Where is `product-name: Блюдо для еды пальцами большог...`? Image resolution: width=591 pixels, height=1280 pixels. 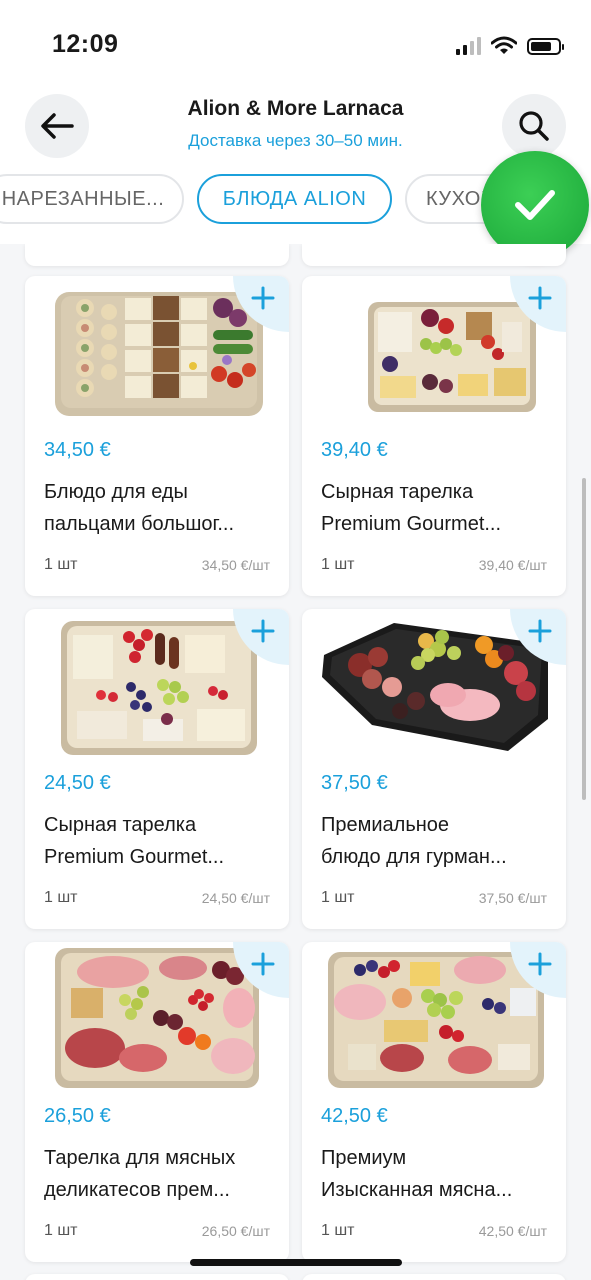
product-name: Блюдо для еды пальцами большог... is located at coordinates (139, 508).